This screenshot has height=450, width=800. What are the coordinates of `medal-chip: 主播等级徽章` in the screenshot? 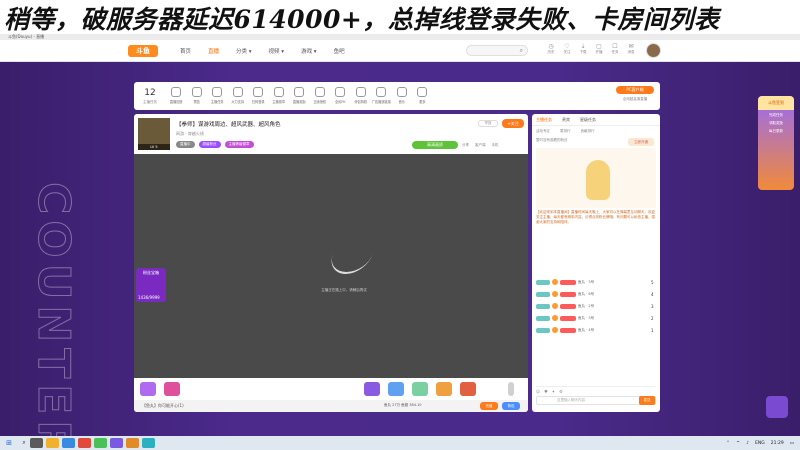 It's located at (239, 144).